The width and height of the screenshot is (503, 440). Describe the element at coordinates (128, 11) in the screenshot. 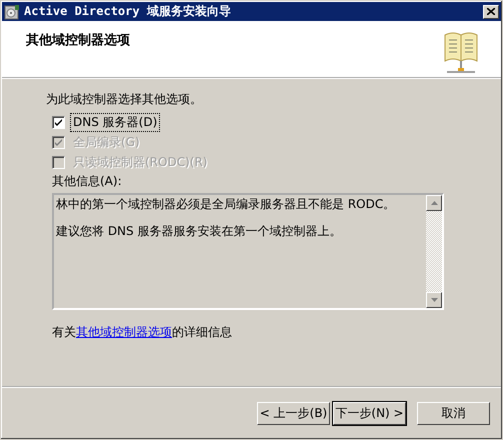

I see `window-title: Active Directory 域服务安装向导` at that location.